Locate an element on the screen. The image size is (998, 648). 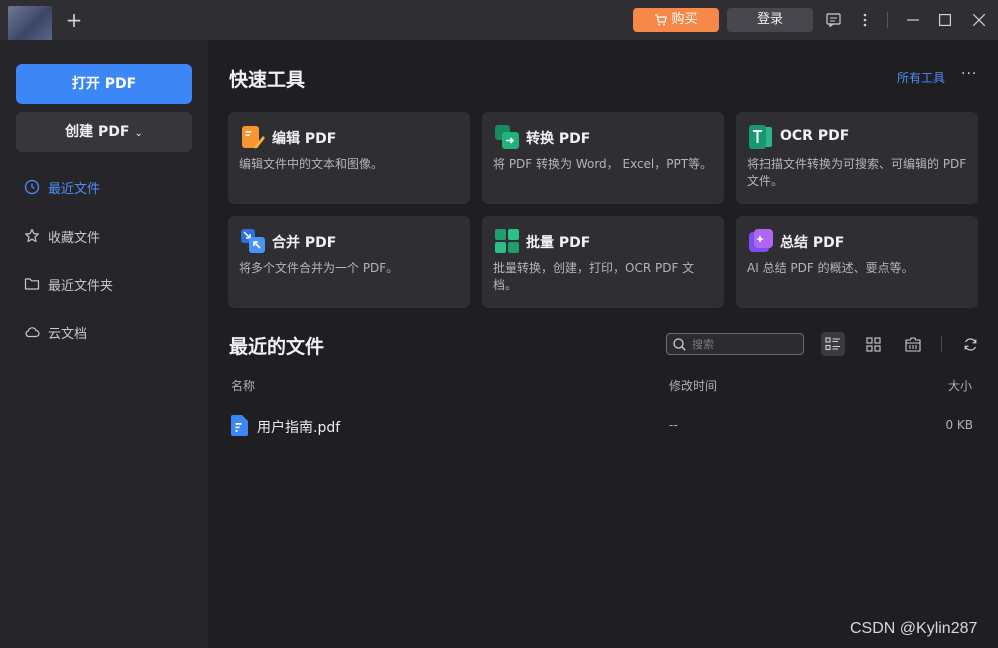
maximize-icon is located at coordinates (945, 20).